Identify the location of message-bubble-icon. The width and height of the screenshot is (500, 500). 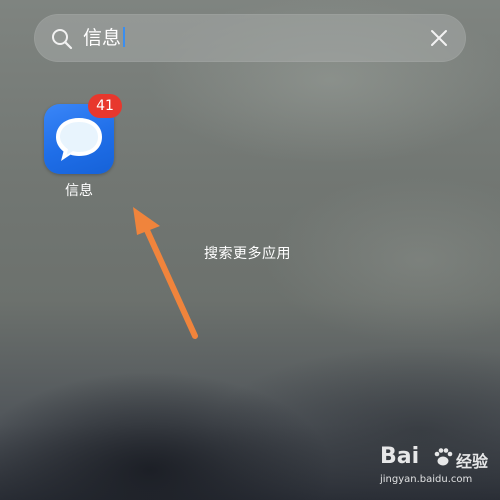
(79, 139).